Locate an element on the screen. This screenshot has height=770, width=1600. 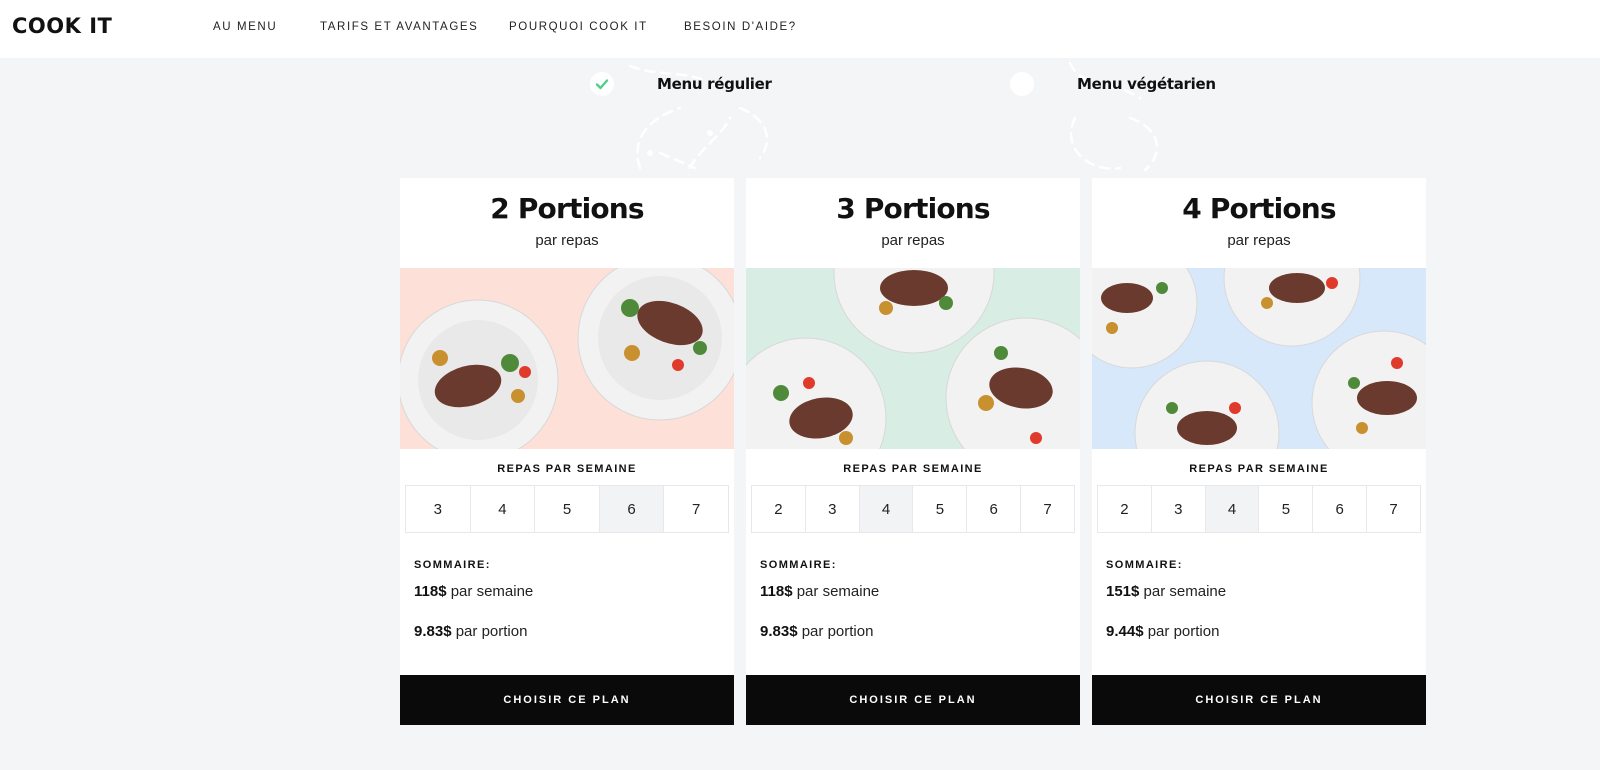
menu-vegetarian-label: Menu végétarien is located at coordinates (1146, 84).